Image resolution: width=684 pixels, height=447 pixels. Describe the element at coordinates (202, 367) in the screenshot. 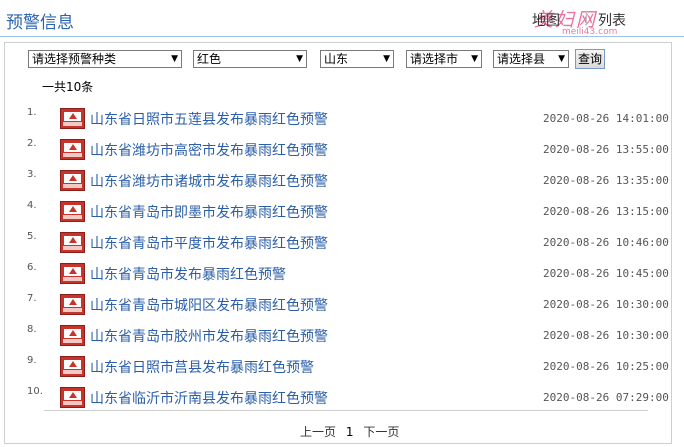

I see `warning-title-link: 山东省日照市莒县发布暴雨红色预警` at that location.